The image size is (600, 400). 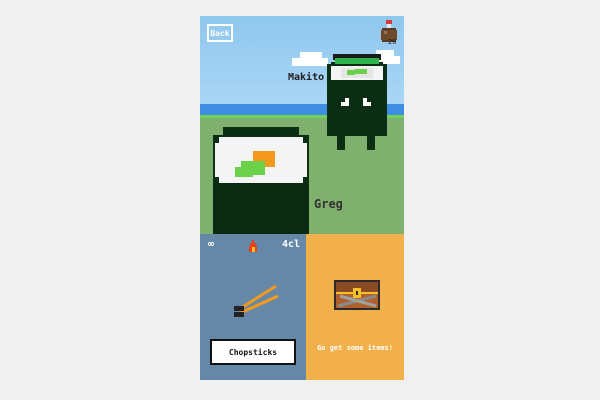 I want to click on greg-sushi-player, so click(x=261, y=181).